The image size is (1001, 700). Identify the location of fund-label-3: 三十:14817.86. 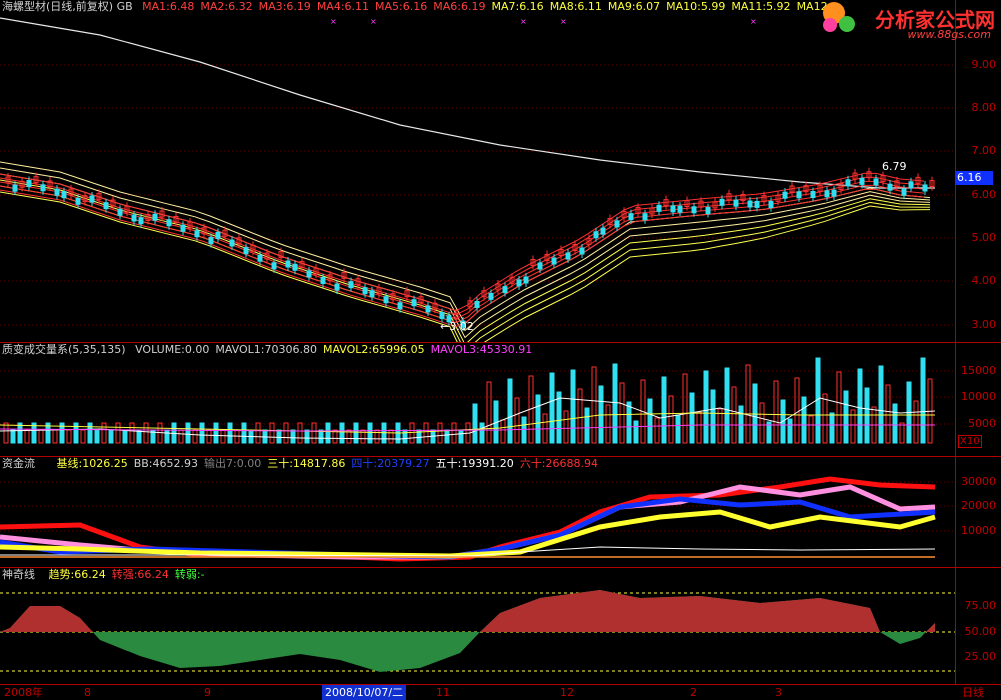
(306, 463).